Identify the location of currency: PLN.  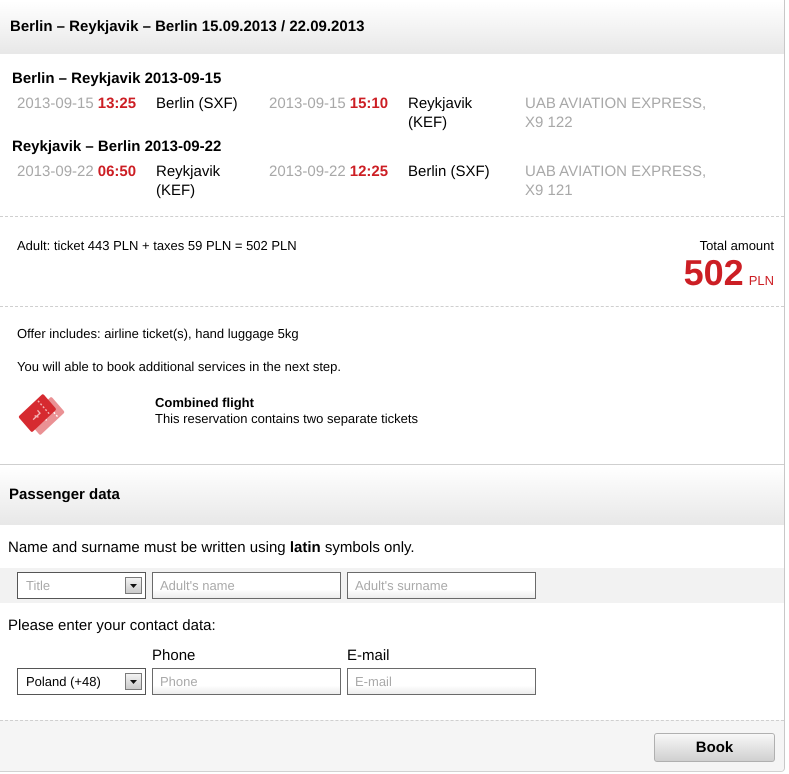
(761, 280).